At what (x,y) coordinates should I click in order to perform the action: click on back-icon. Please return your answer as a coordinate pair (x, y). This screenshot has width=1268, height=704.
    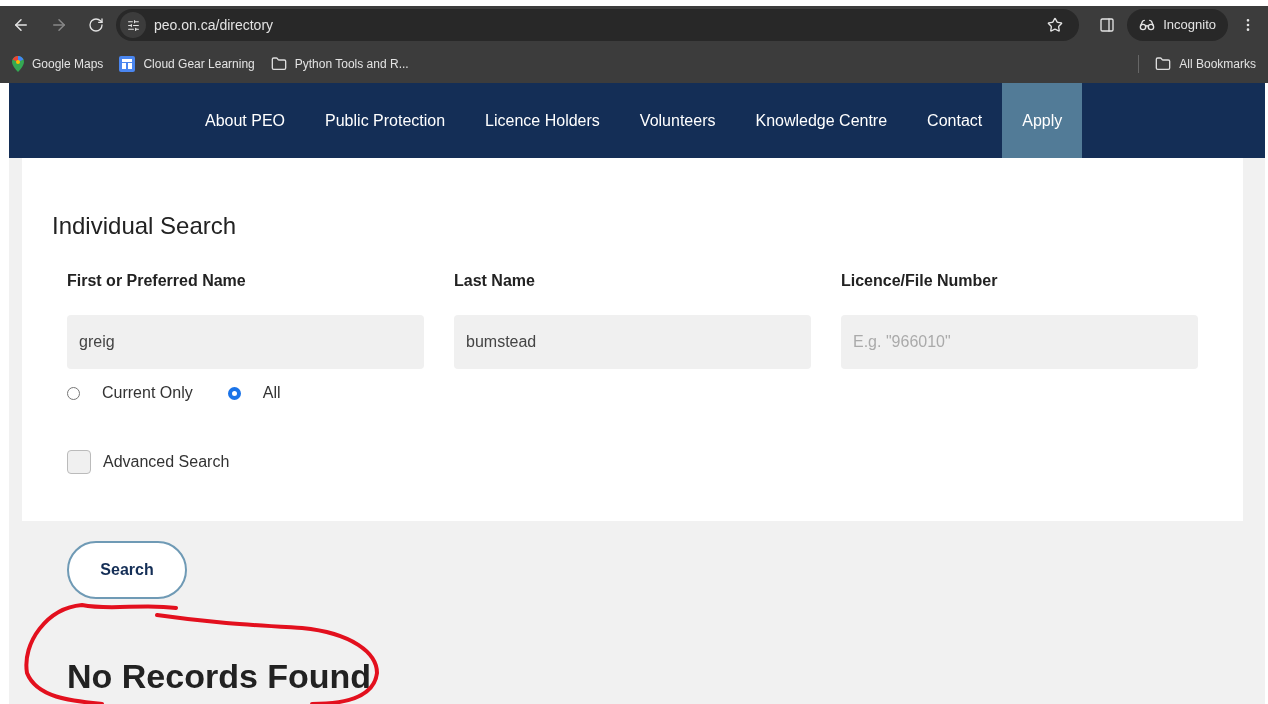
    Looking at the image, I should click on (21, 25).